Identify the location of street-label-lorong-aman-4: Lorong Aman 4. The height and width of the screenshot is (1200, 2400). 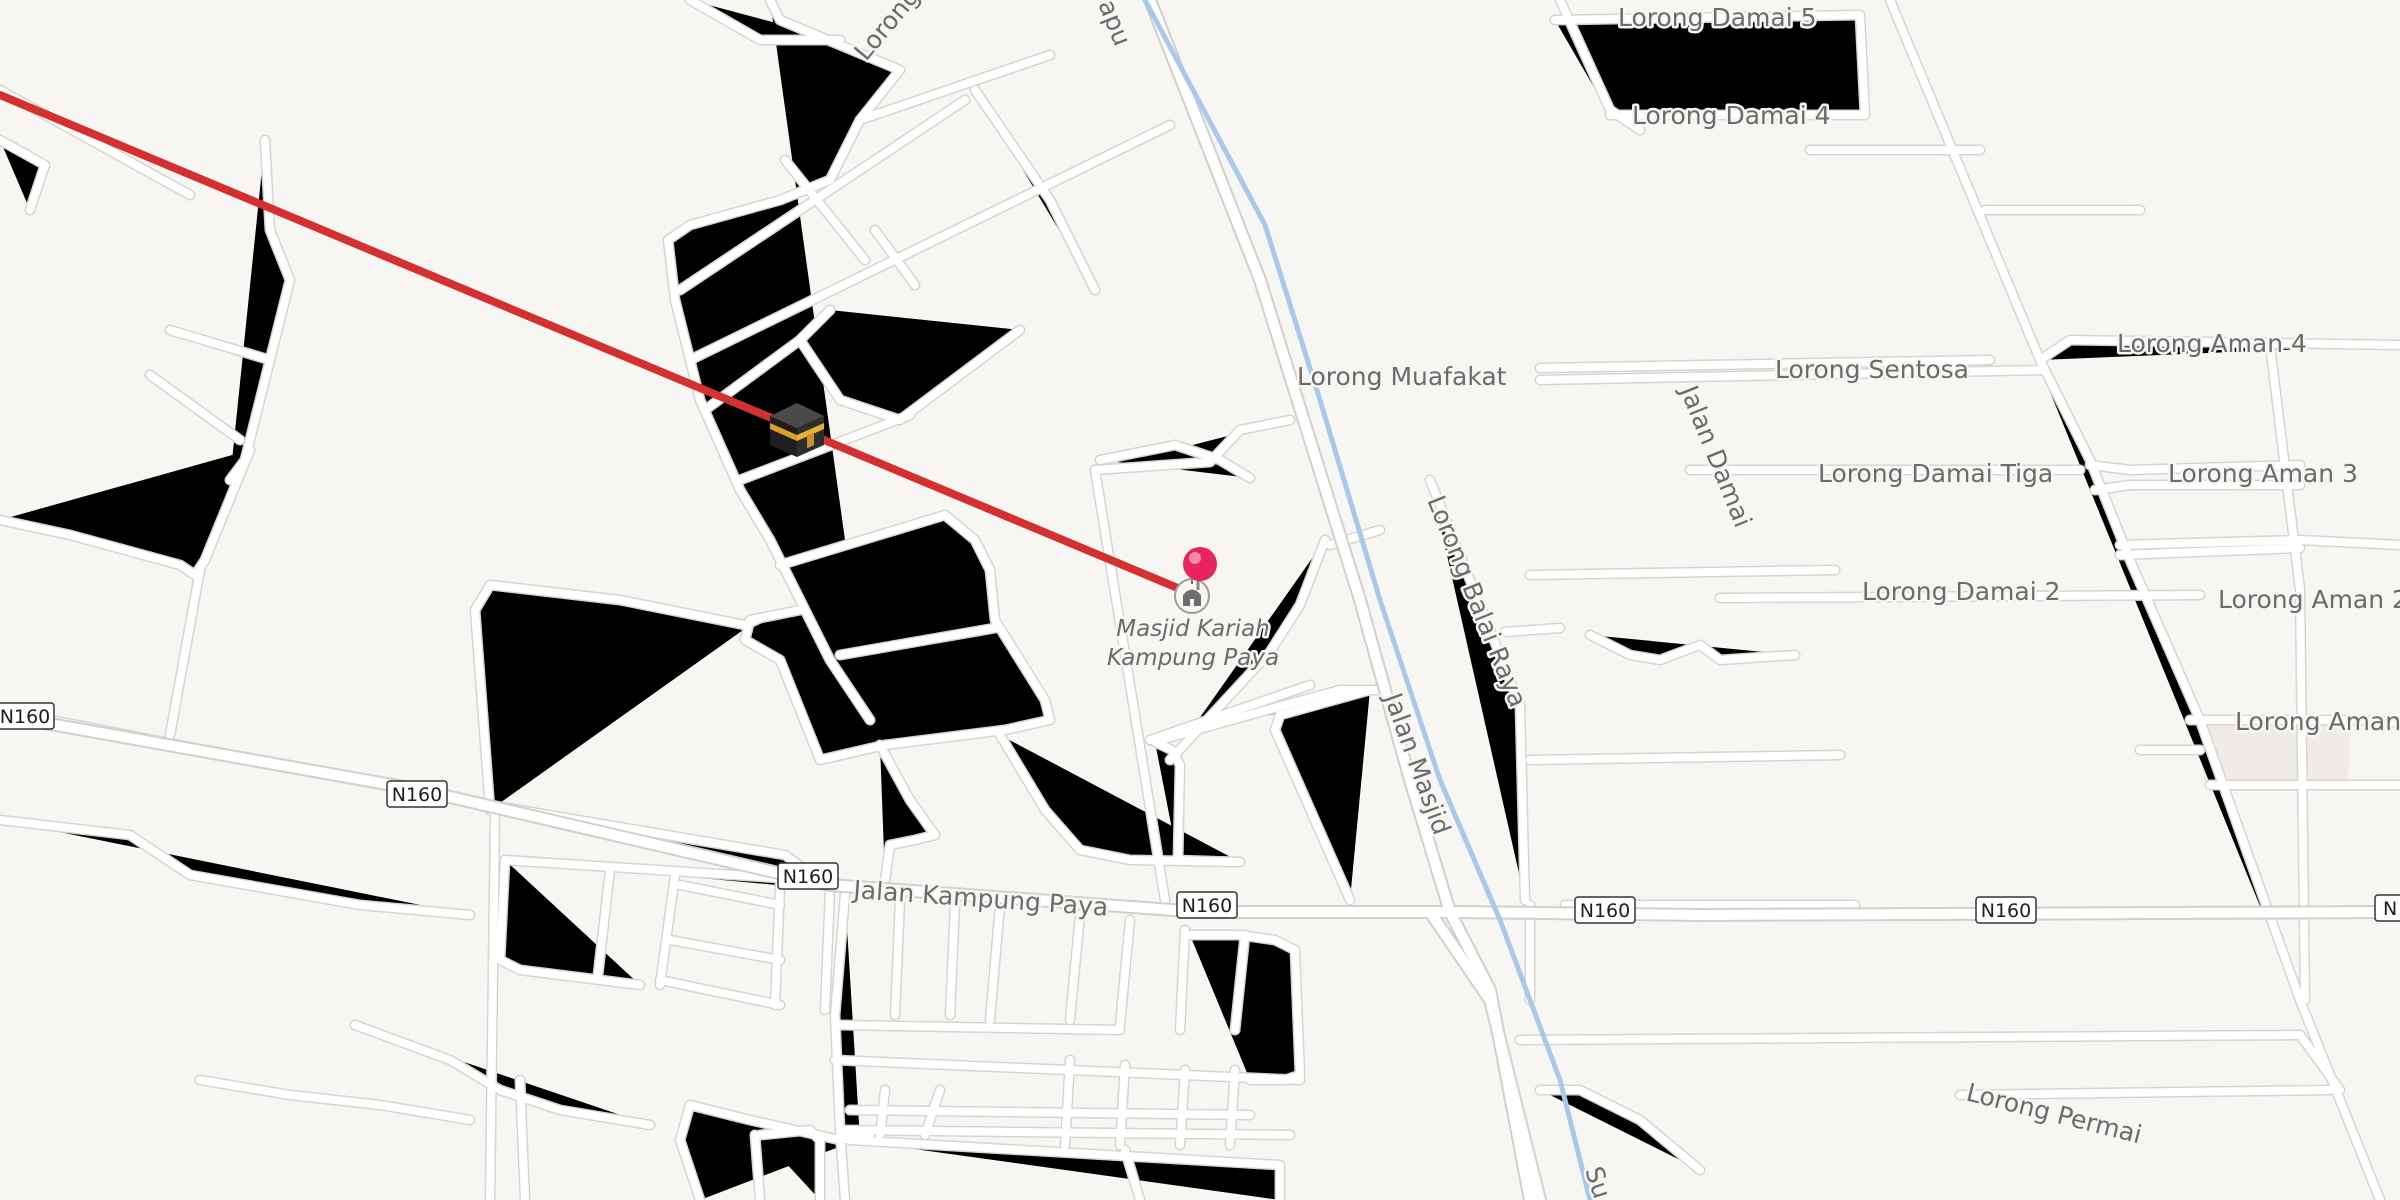
(2212, 343).